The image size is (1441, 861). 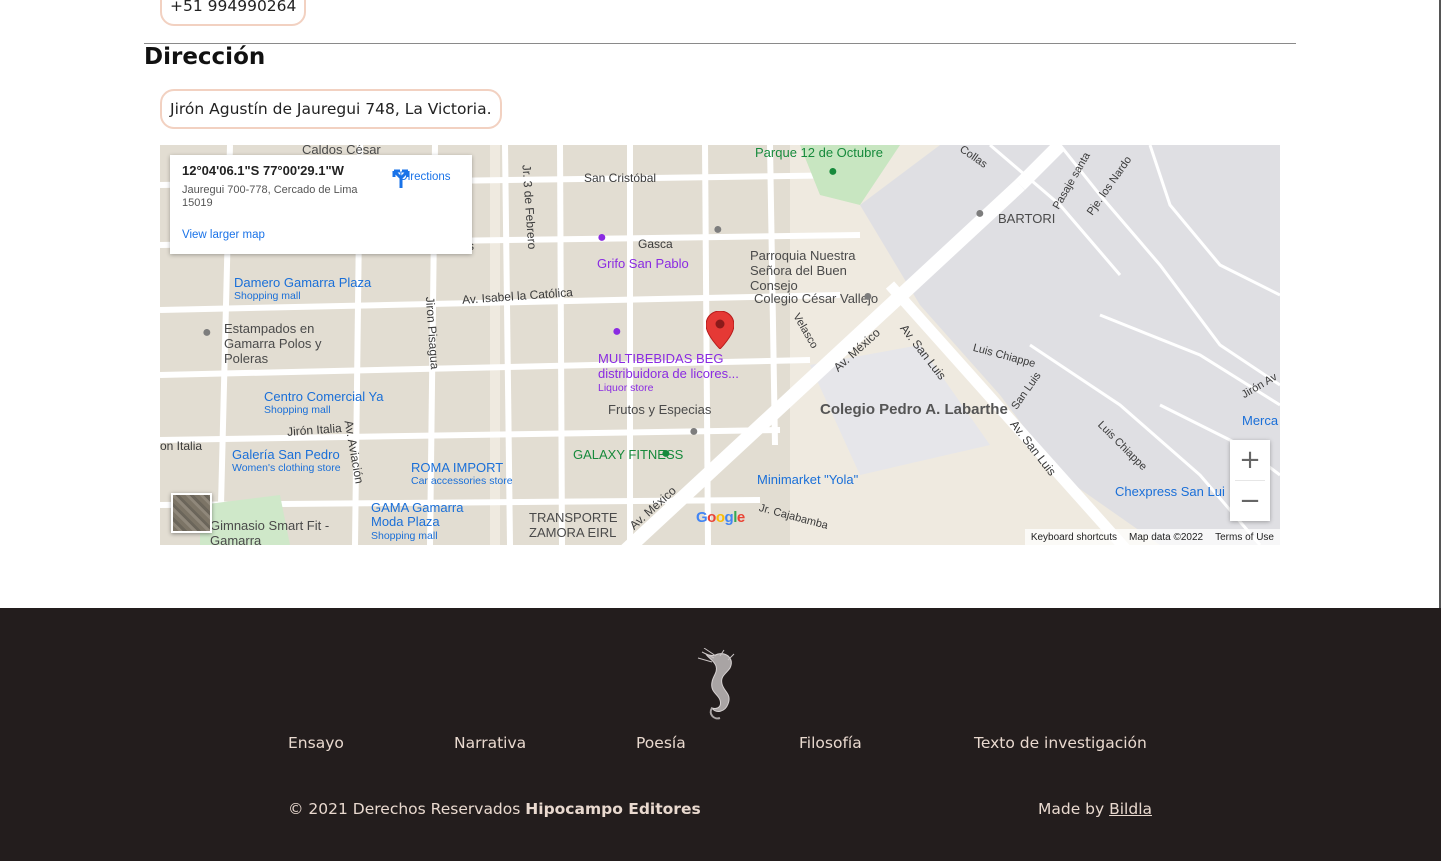 What do you see at coordinates (270, 196) in the screenshot?
I see `info-address-text: Jauregui 700-778, Cercado de Lima 15019` at bounding box center [270, 196].